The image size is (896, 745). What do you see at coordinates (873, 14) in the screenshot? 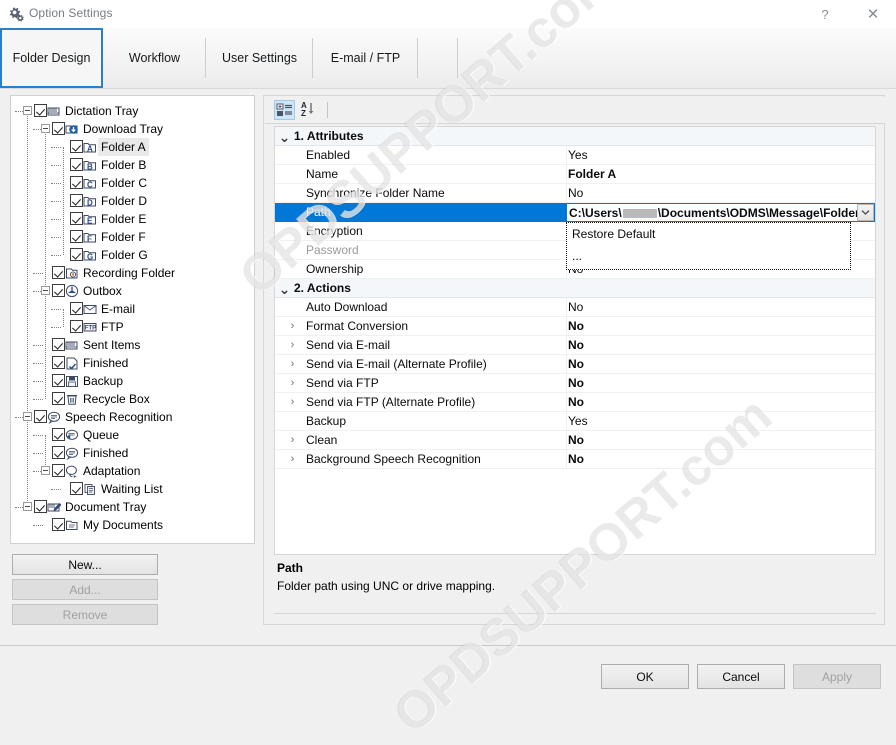
I see `close-button: ✕` at bounding box center [873, 14].